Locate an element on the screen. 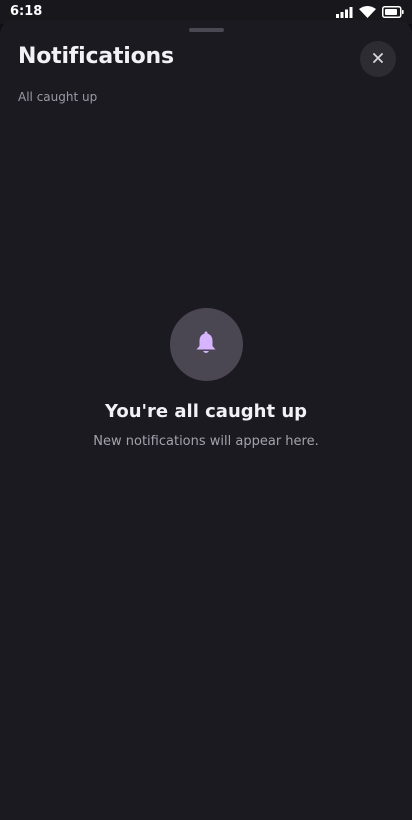  bell-icon is located at coordinates (206, 345).